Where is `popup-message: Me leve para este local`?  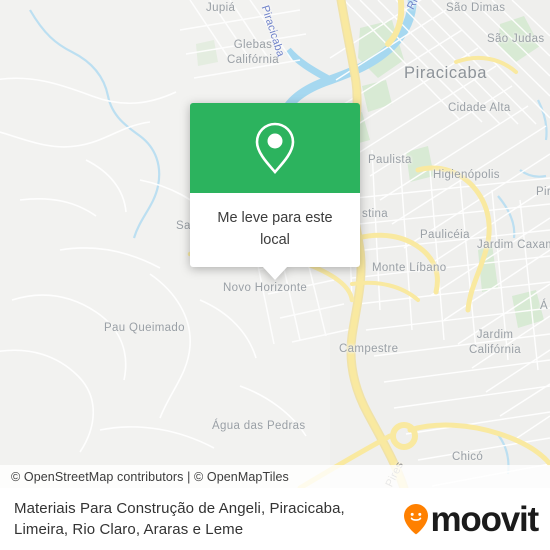
popup-message: Me leve para este local is located at coordinates (275, 230).